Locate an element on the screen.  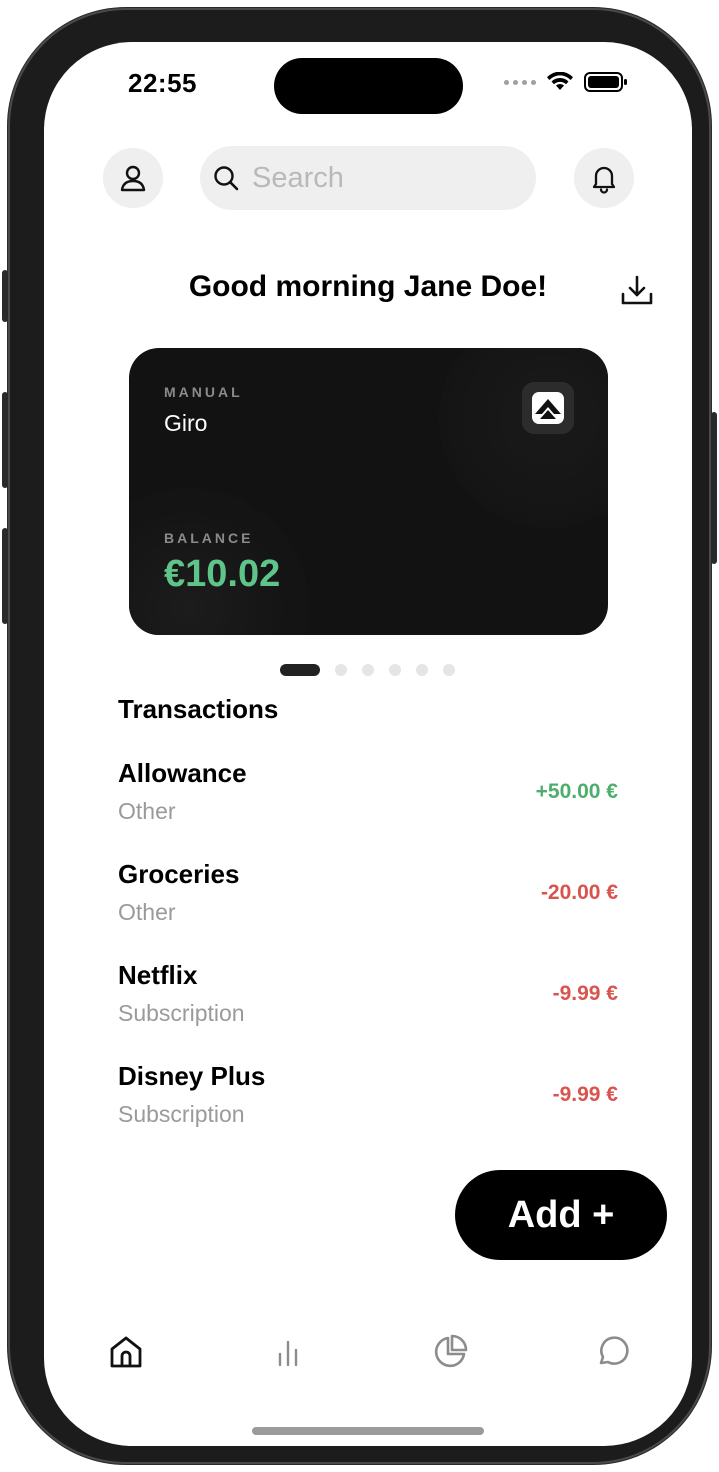
transaction-name: Netflix is located at coordinates (158, 975).